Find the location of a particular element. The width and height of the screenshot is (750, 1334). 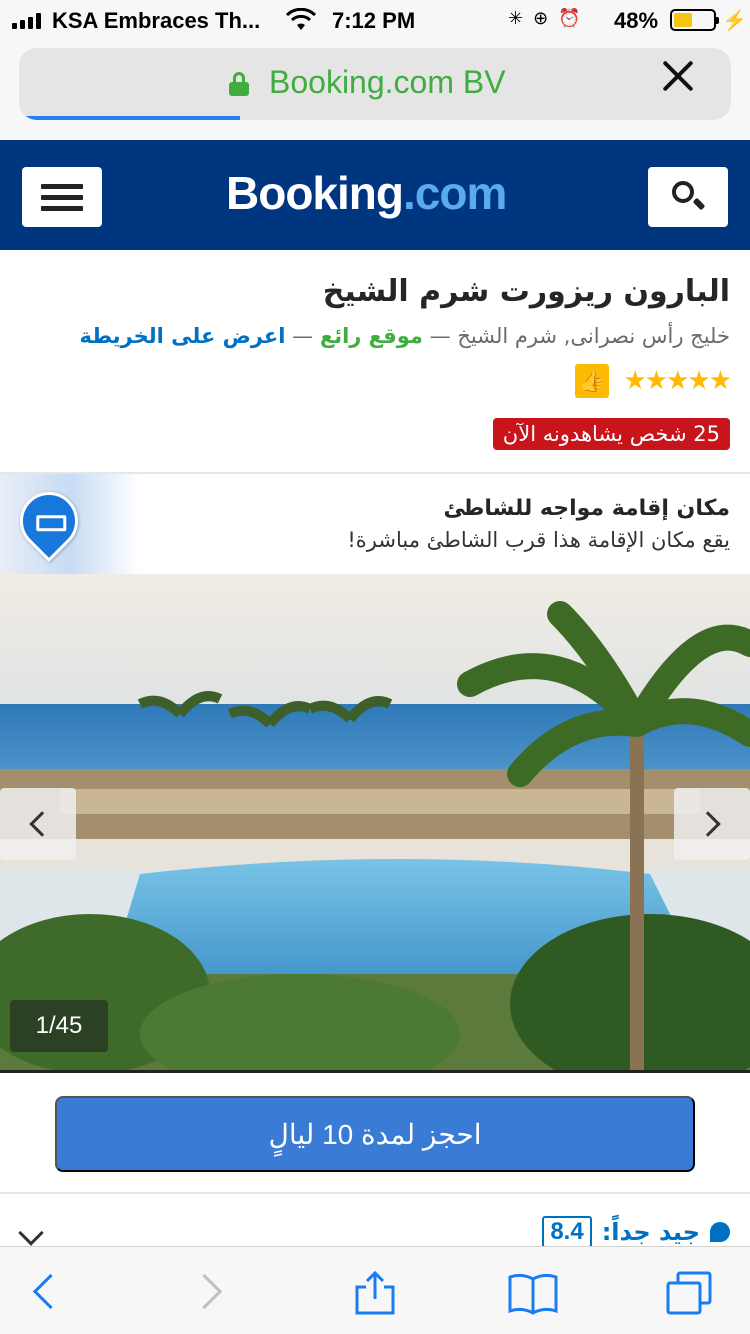

clock-time: 7:12 PM is located at coordinates (374, 20).